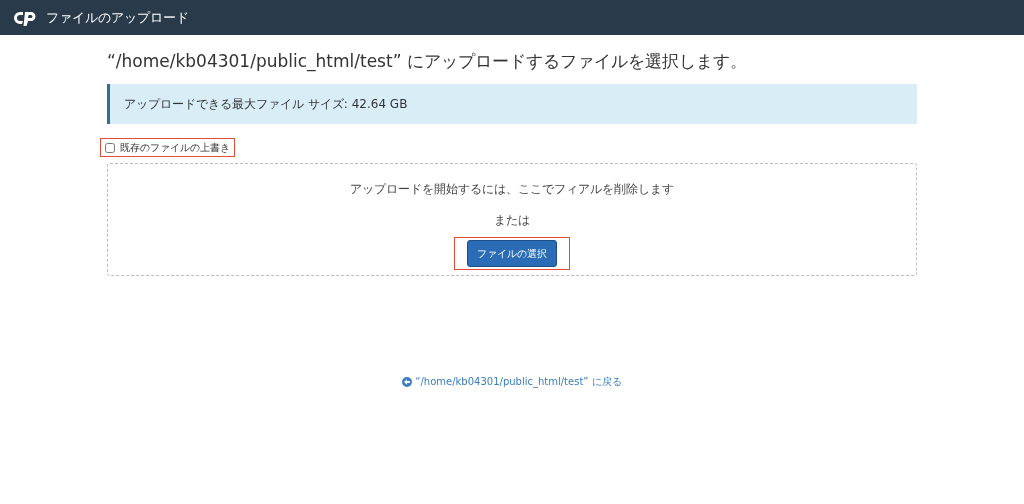  I want to click on overwrite-label: 既存のファイルの上書き, so click(175, 148).